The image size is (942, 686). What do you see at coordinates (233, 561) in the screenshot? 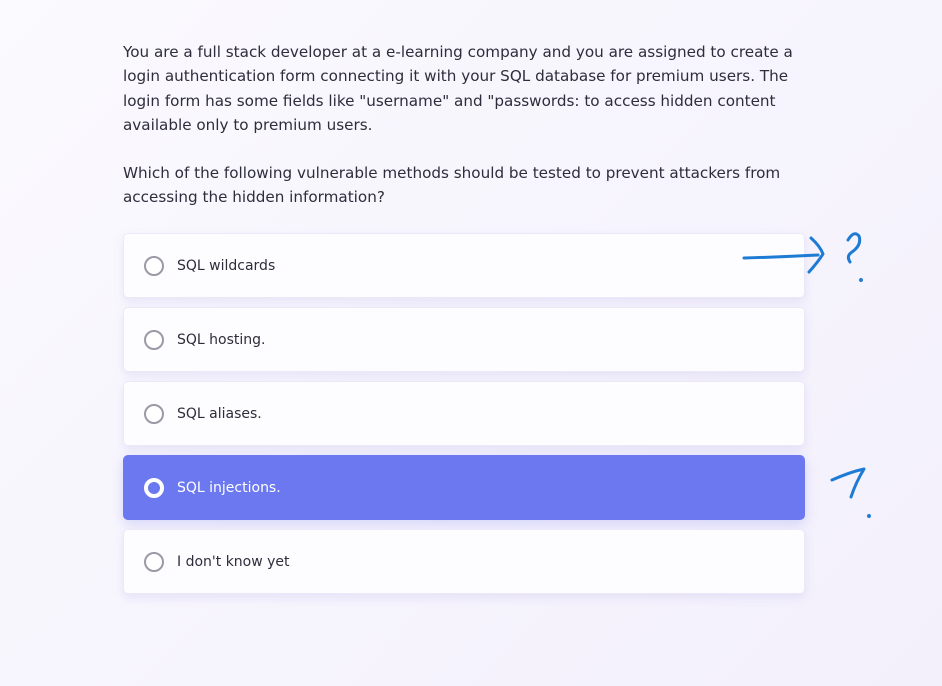
I see `option-label: I don't know yet` at bounding box center [233, 561].